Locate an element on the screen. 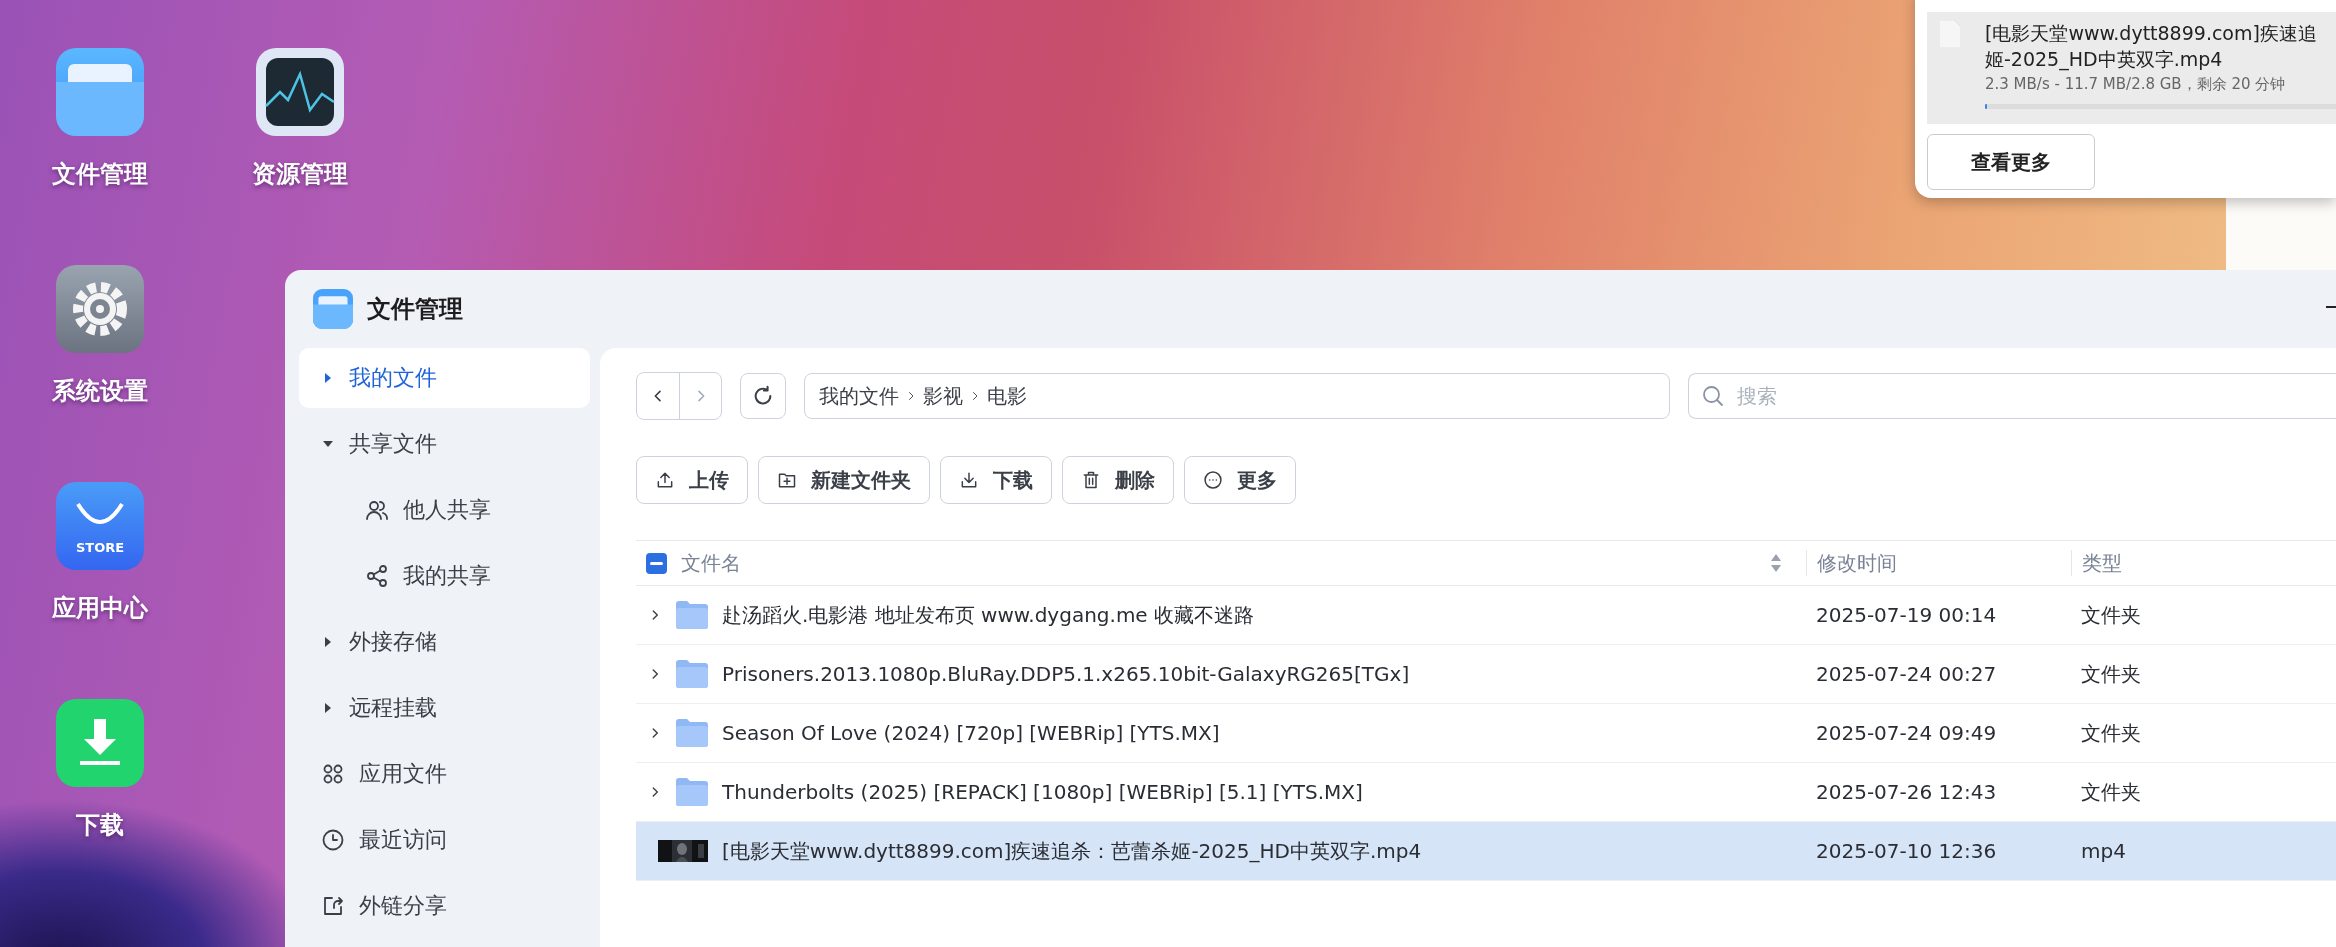  file-row: [电影天堂www.dytt8899.com]疾速追杀：芭蕾杀姬-2025_HD中英双字.mp4 2025-07-10 12:36 mp4 is located at coordinates (1486, 851).